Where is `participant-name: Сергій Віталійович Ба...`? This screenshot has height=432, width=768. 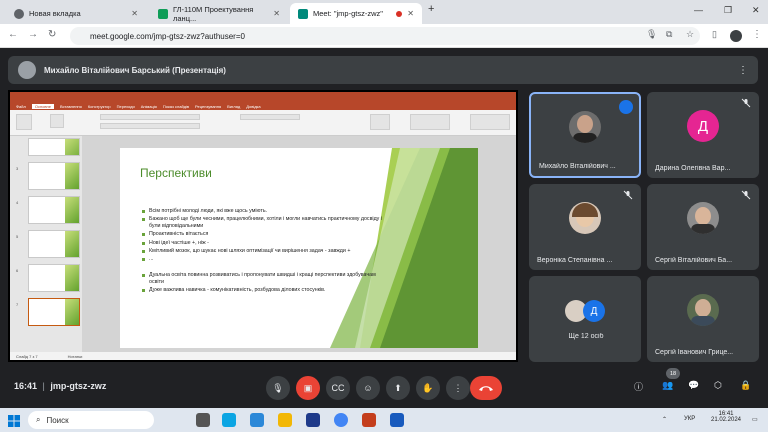
participant-name: Сергій Віталійович Ба... is located at coordinates (694, 260).